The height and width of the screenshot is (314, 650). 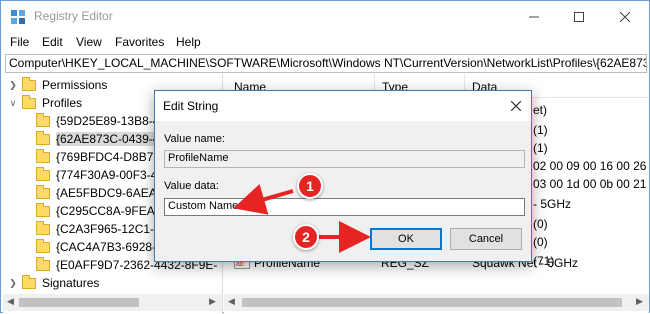 I want to click on value-name-label: Value name:, so click(x=194, y=139).